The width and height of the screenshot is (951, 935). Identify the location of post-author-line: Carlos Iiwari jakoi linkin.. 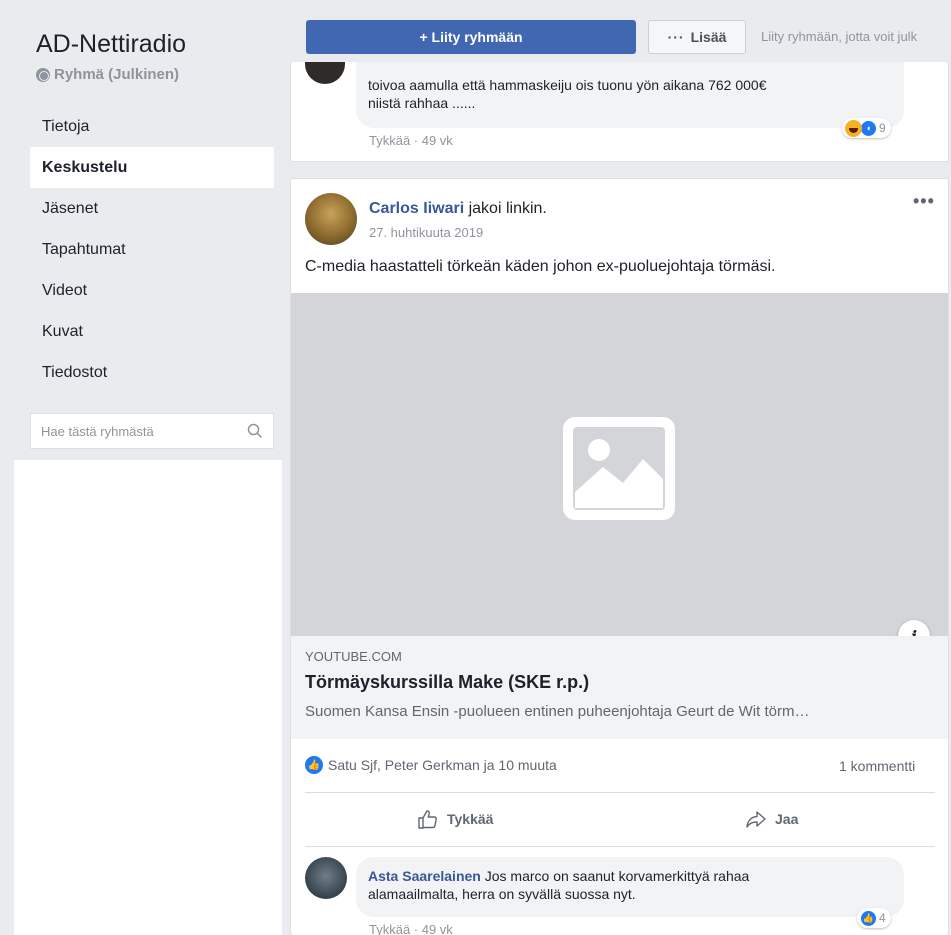
(458, 209).